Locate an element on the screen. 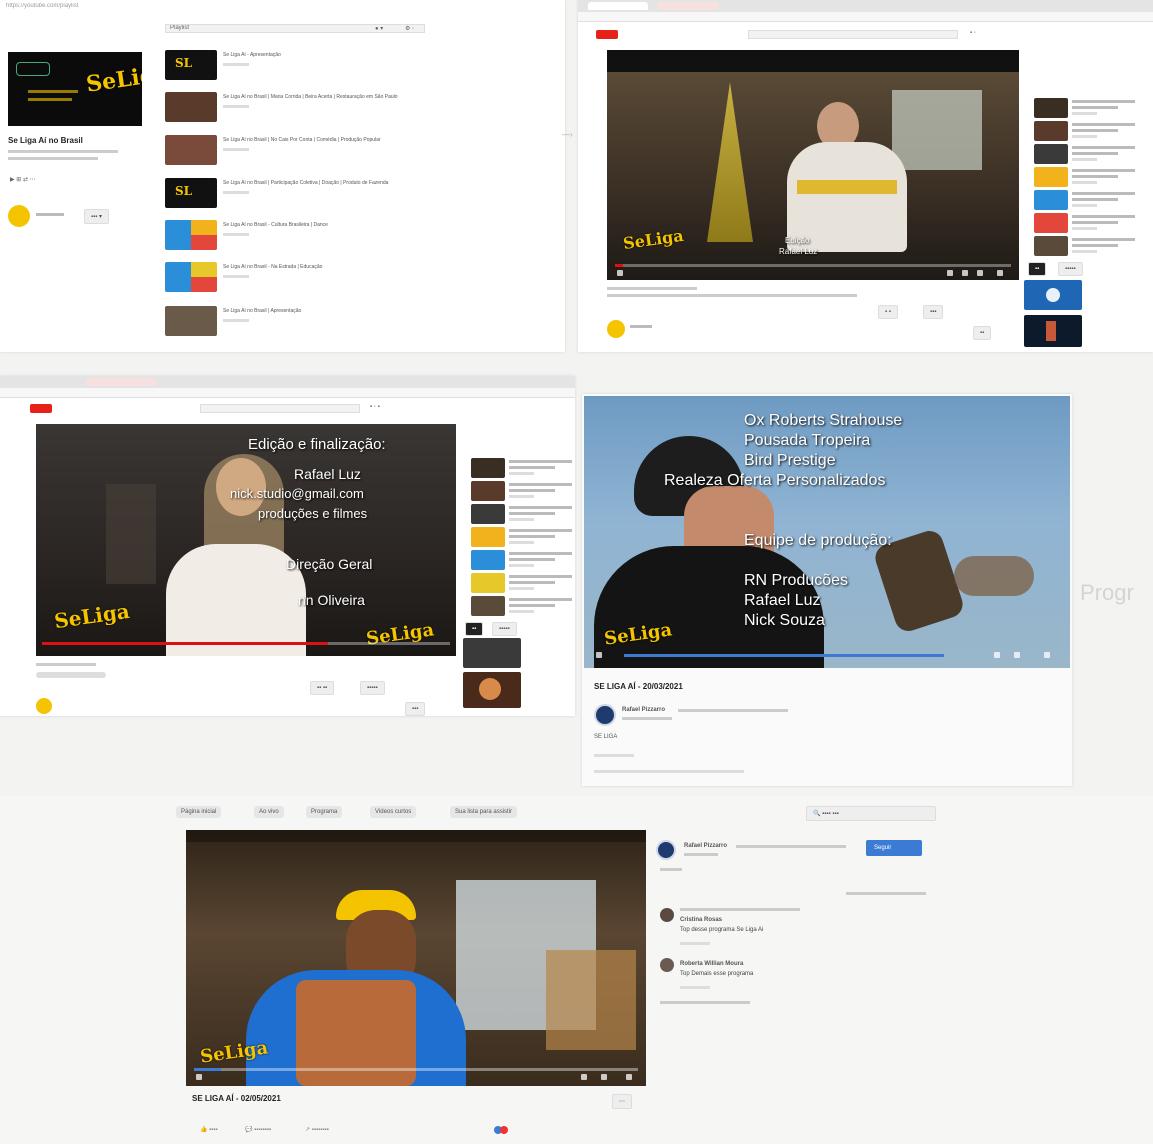  mic-icon: ● ▾ is located at coordinates (379, 28).